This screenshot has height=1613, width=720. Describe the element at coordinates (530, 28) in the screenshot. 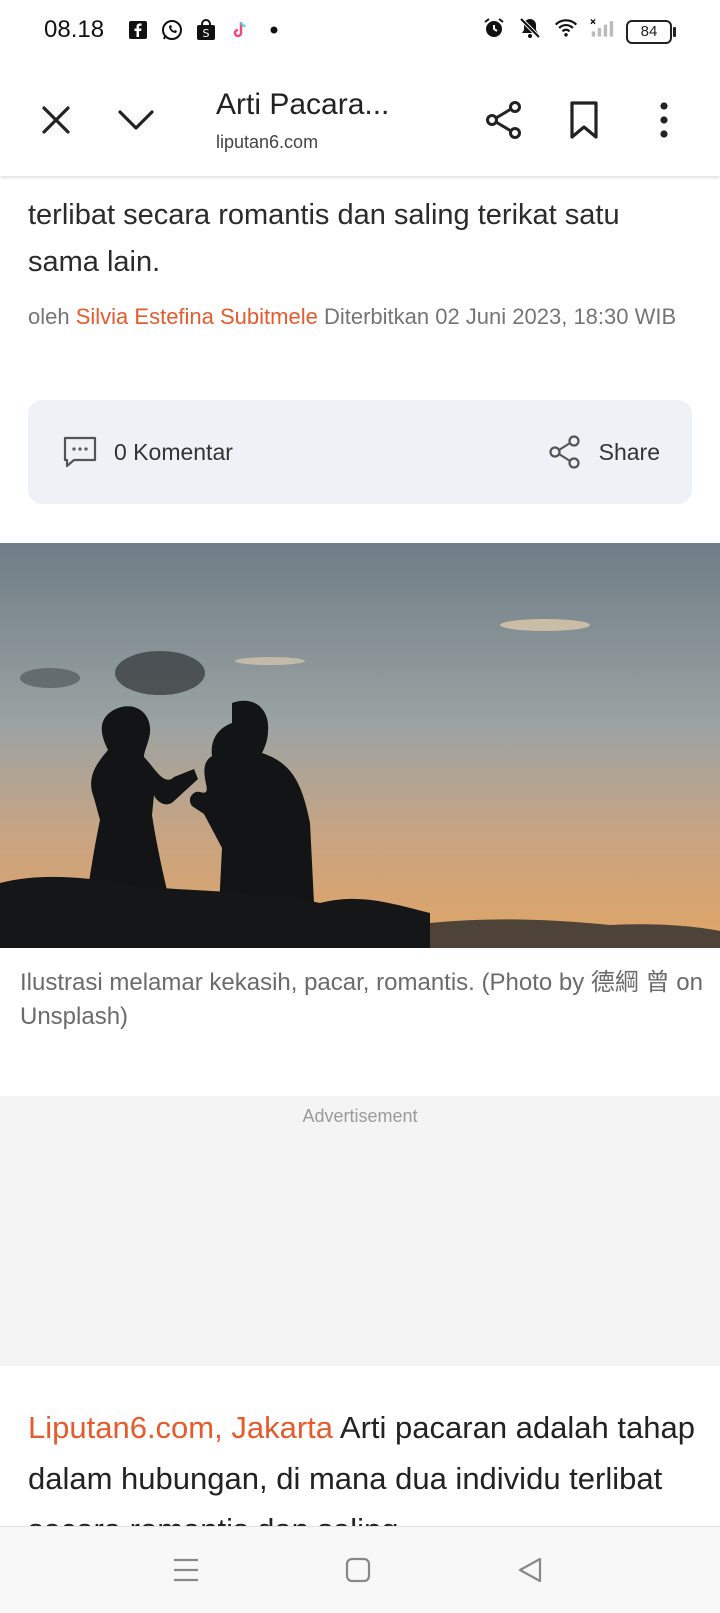

I see `mute-icon` at that location.